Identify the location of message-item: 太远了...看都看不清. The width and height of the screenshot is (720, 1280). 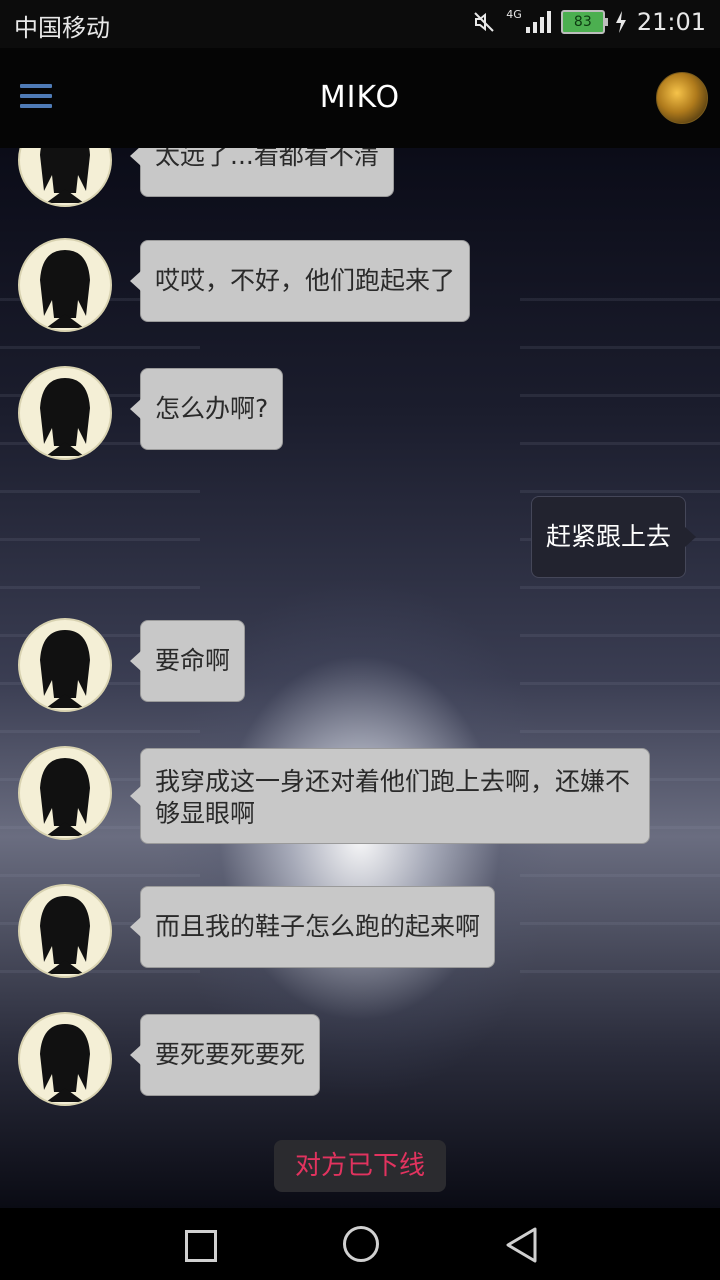
(360, 177).